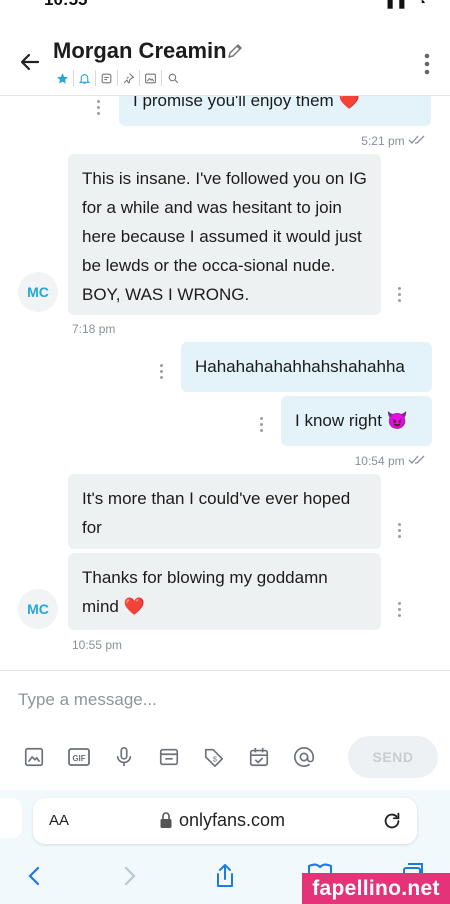  I want to click on adjacent-tab, so click(11, 818).